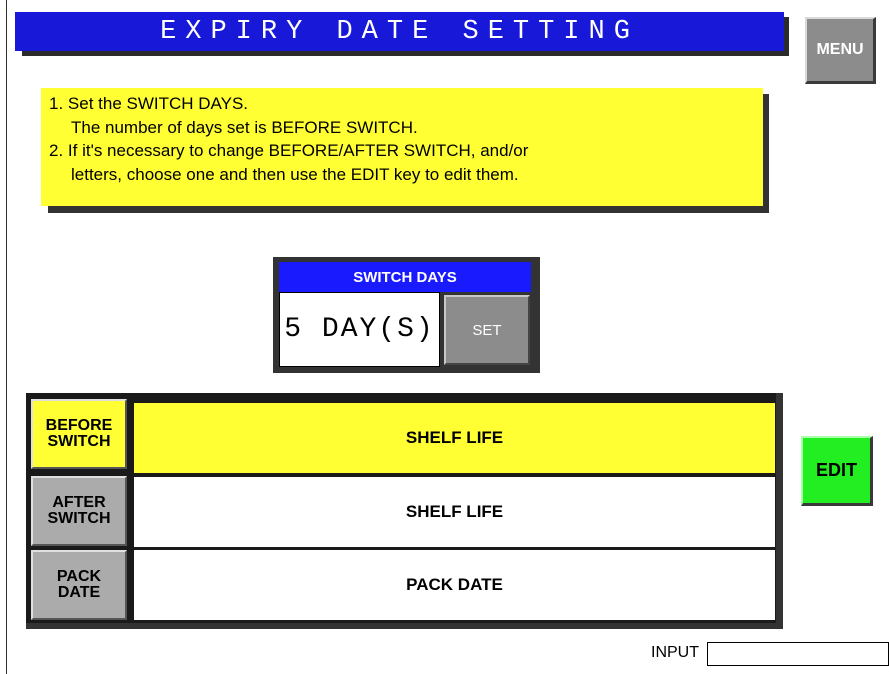 This screenshot has width=889, height=674. Describe the element at coordinates (798, 654) in the screenshot. I see `input-field` at that location.